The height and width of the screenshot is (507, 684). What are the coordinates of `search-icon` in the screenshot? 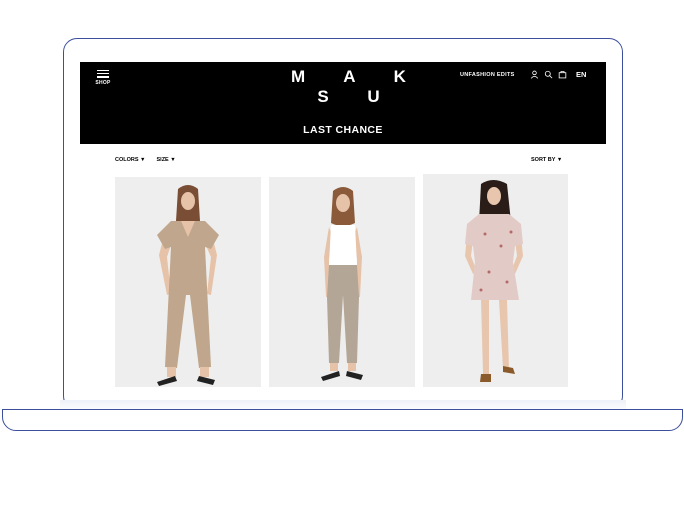 It's located at (548, 74).